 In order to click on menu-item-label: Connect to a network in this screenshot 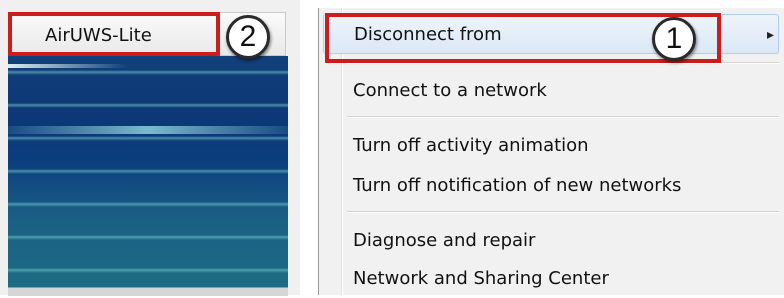, I will do `click(450, 90)`.